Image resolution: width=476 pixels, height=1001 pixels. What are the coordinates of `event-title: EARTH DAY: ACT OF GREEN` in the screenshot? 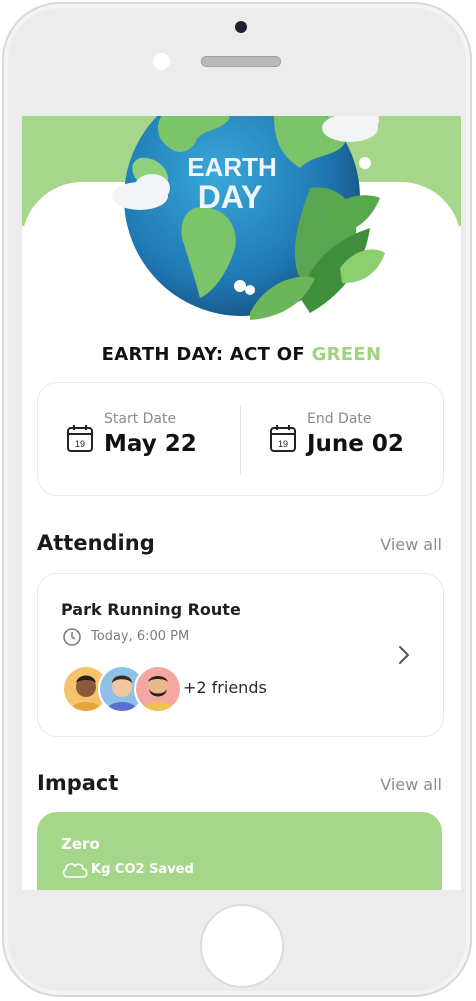 It's located at (241, 354).